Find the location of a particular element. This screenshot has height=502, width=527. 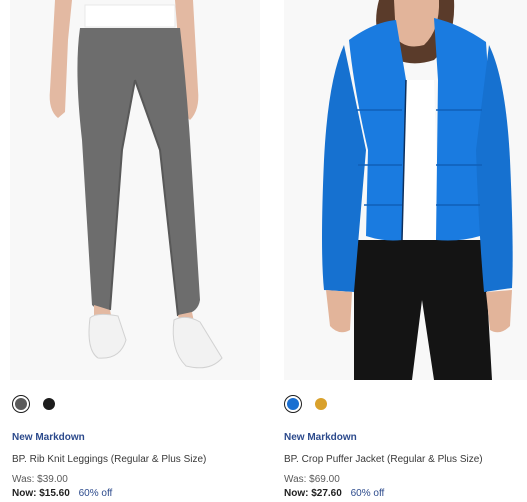

swatch-blue-dot is located at coordinates (293, 404).